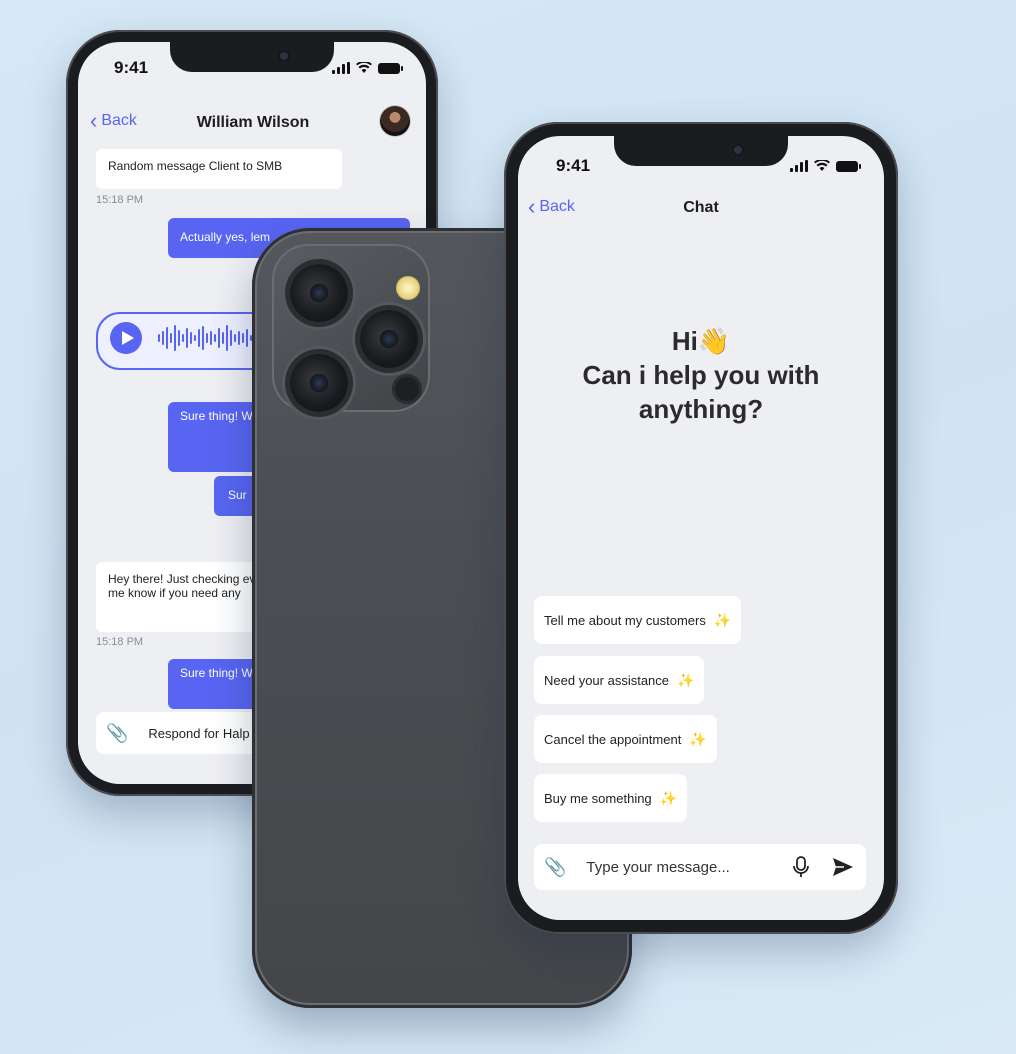 Image resolution: width=1016 pixels, height=1054 pixels. What do you see at coordinates (407, 389) in the screenshot?
I see `lidar-sensor-icon` at bounding box center [407, 389].